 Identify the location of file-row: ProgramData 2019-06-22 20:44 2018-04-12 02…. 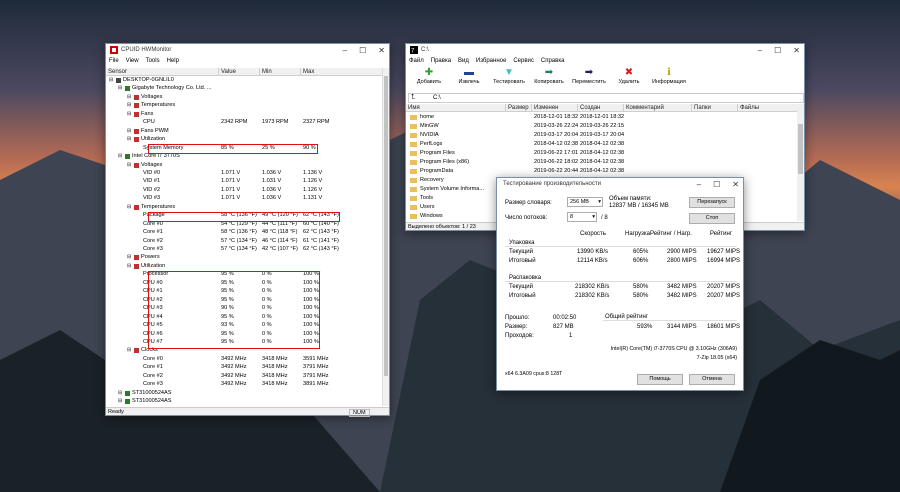
(602, 171).